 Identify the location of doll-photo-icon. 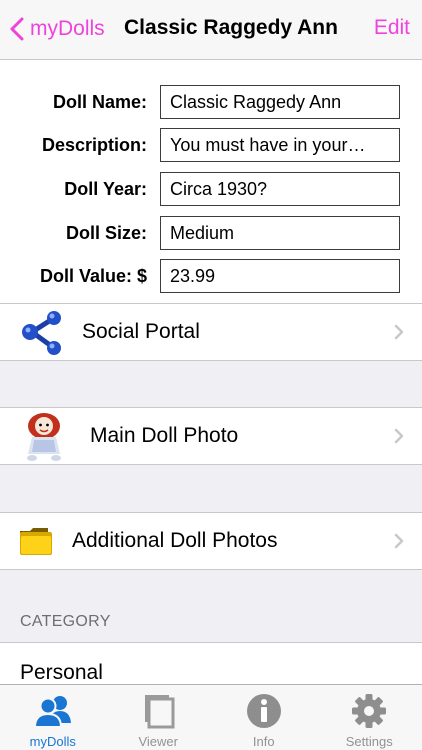
(44, 437).